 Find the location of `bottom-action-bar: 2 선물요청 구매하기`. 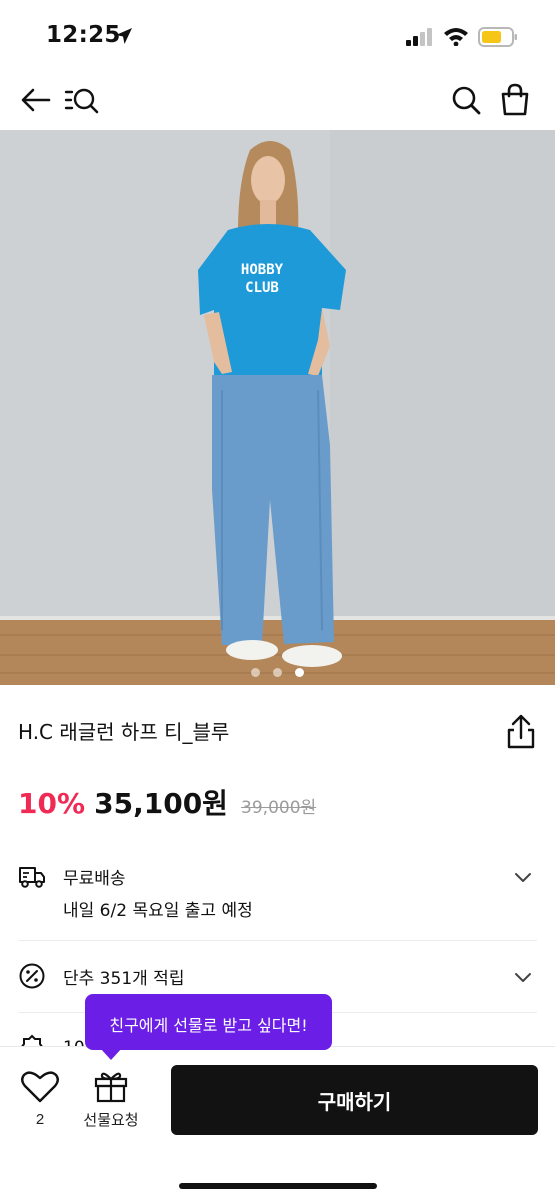

bottom-action-bar: 2 선물요청 구매하기 is located at coordinates (277, 1123).